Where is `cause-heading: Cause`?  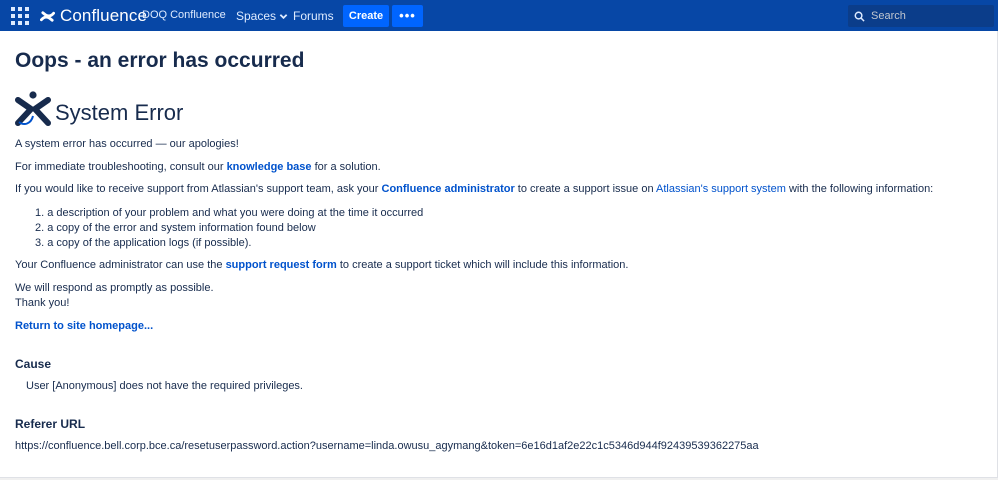 cause-heading: Cause is located at coordinates (33, 364).